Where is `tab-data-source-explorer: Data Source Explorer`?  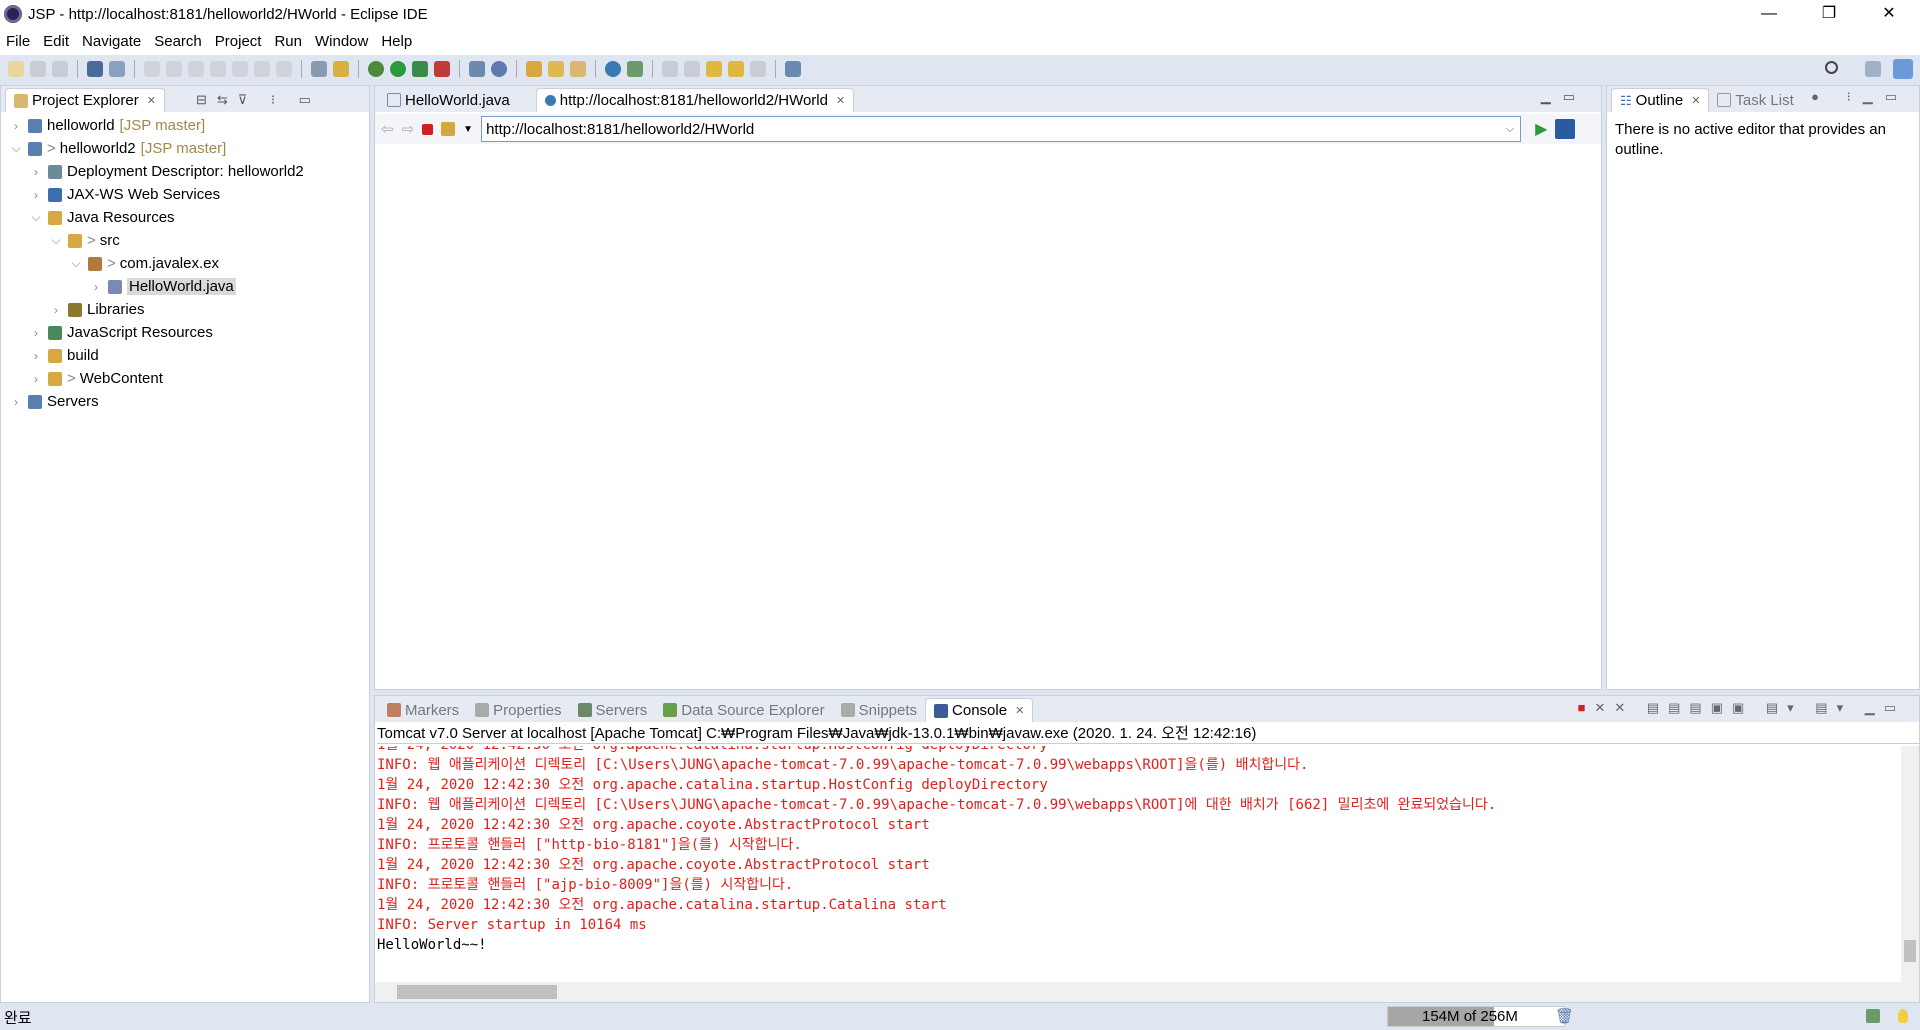 tab-data-source-explorer: Data Source Explorer is located at coordinates (743, 710).